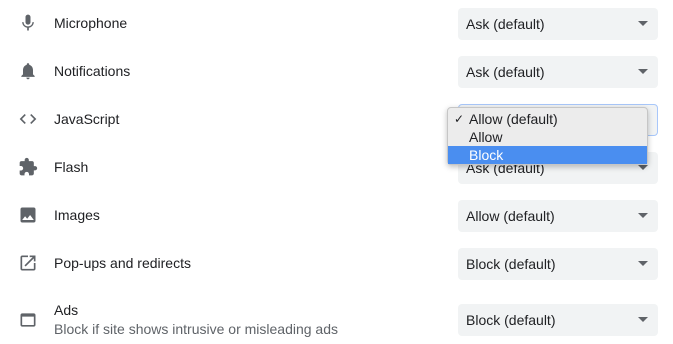 The image size is (673, 344). Describe the element at coordinates (547, 155) in the screenshot. I see `dropdown-option-block: Block` at that location.